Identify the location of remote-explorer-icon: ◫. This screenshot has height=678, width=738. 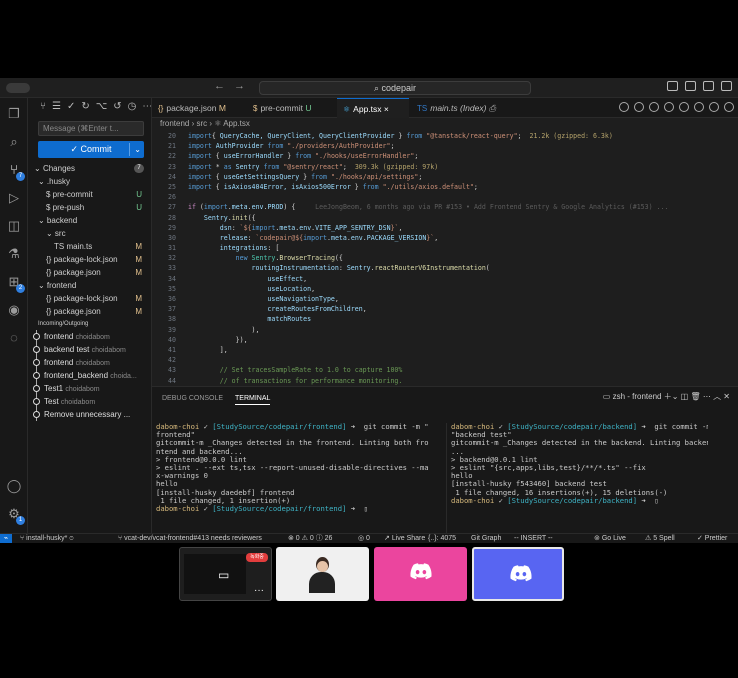
(14, 226).